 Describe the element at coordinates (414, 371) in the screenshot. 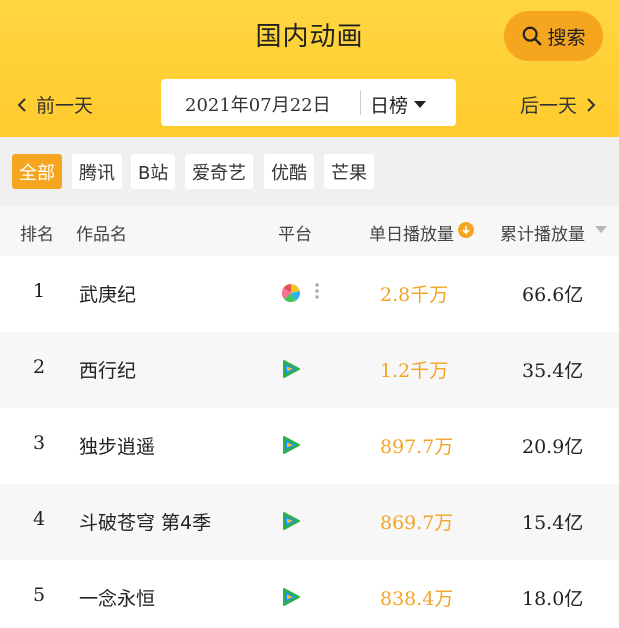

I see `daily-views-cell: 1.2千万` at that location.